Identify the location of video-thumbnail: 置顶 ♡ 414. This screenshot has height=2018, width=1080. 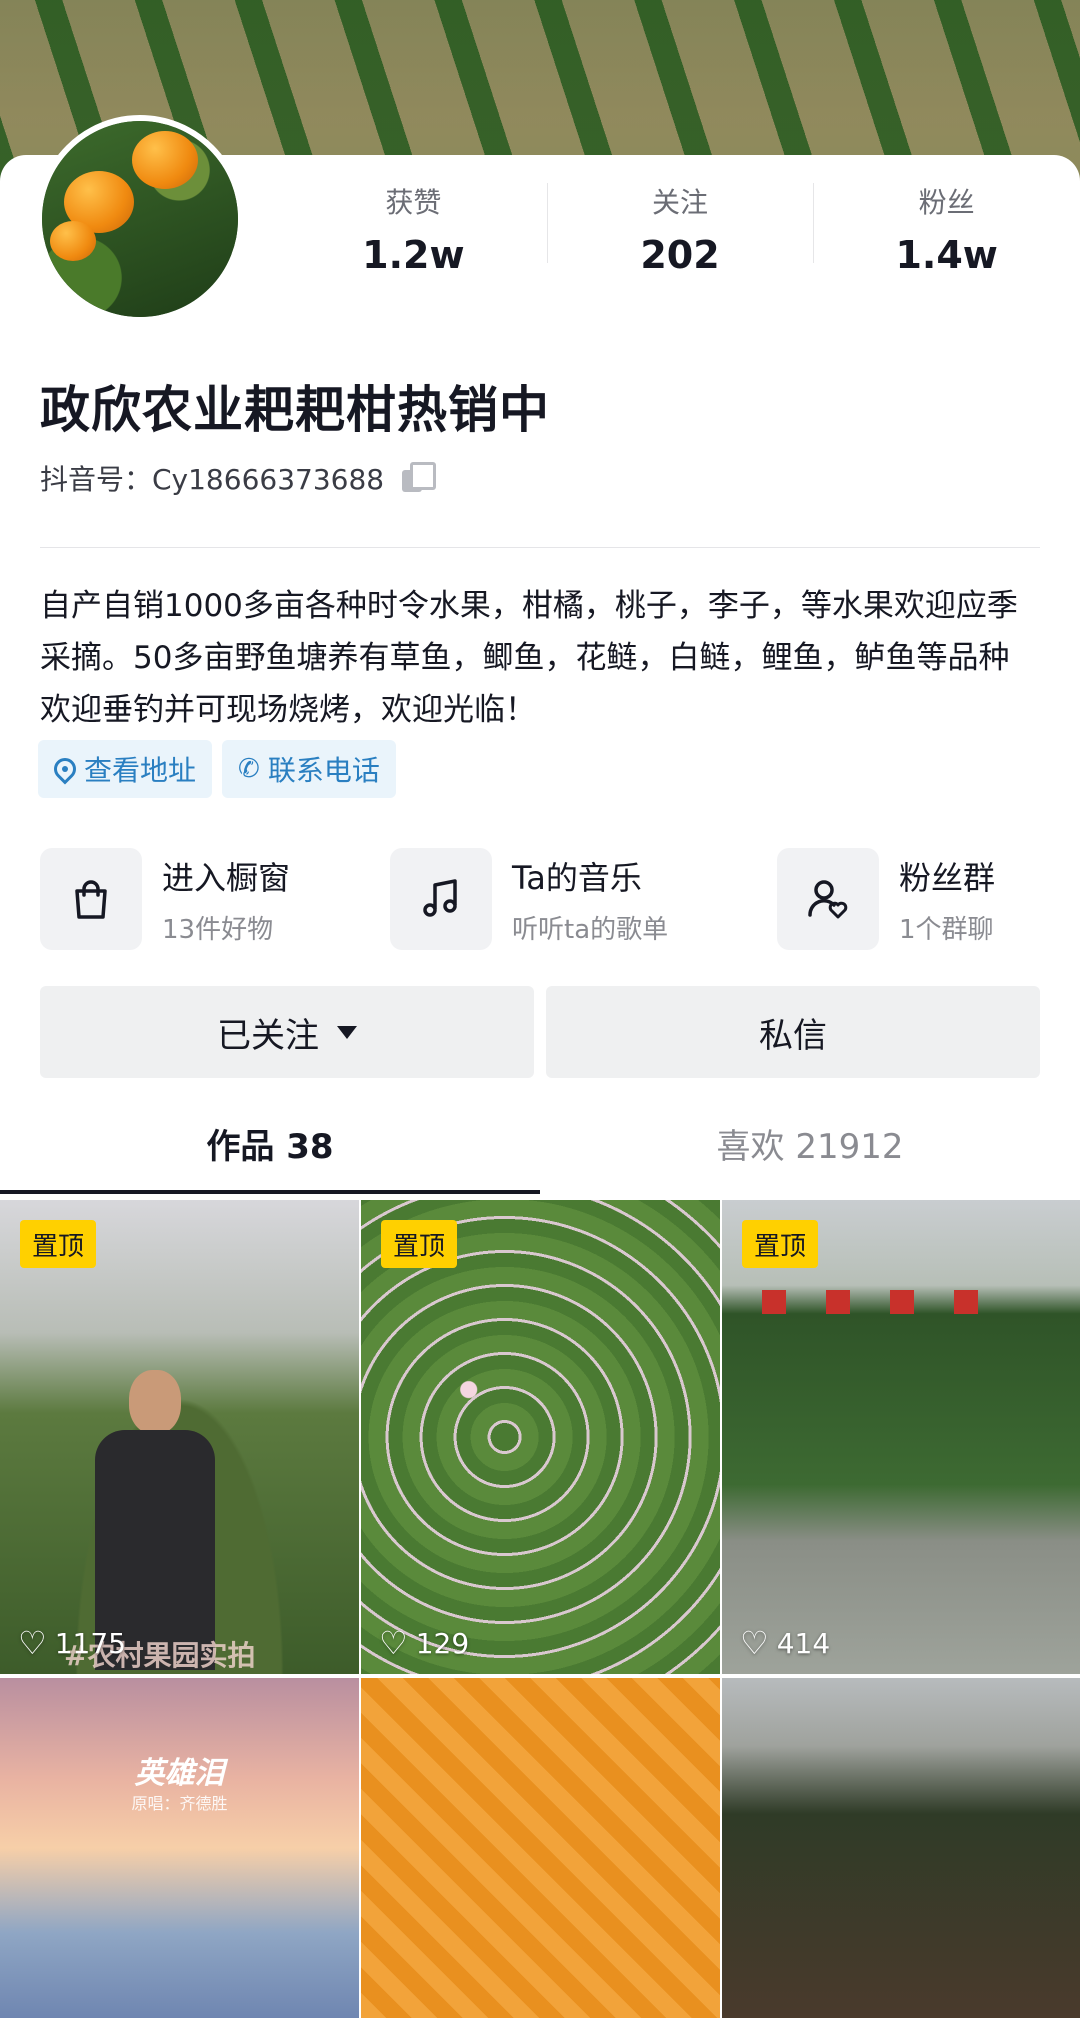
(901, 1437).